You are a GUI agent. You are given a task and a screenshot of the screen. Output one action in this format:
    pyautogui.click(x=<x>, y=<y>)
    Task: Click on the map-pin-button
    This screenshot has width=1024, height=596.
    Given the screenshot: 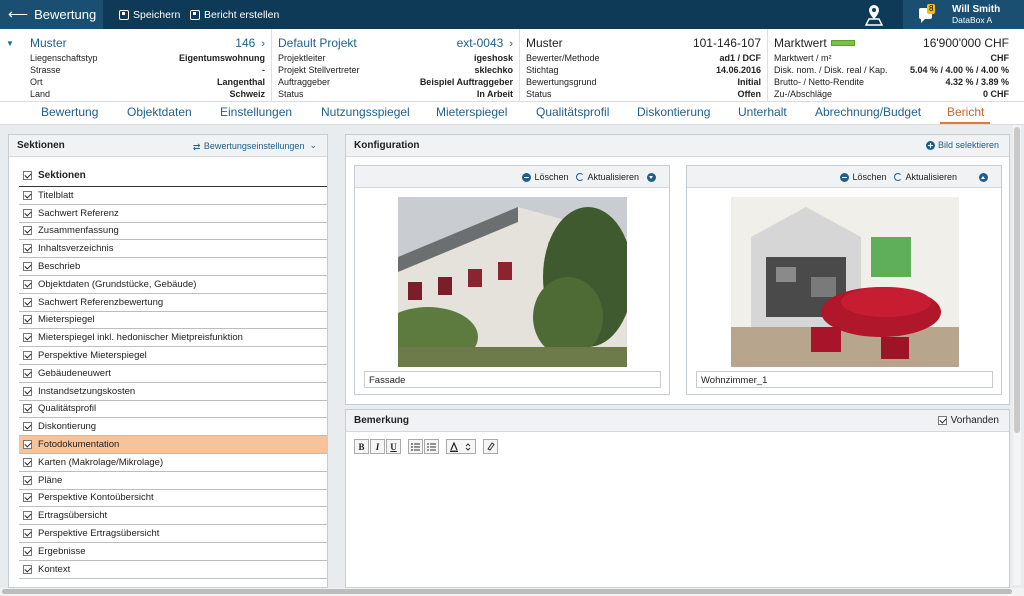 What is the action you would take?
    pyautogui.click(x=874, y=14)
    